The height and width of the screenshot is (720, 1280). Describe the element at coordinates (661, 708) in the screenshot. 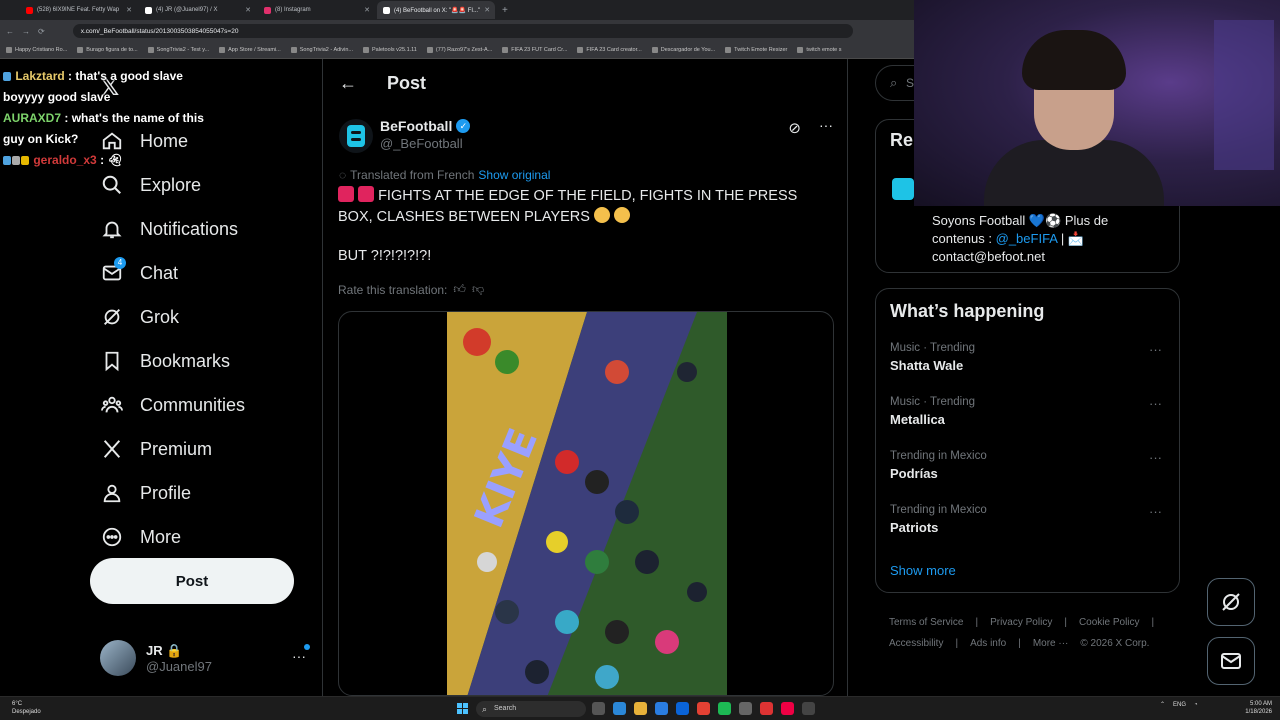

I see `store-icon` at that location.